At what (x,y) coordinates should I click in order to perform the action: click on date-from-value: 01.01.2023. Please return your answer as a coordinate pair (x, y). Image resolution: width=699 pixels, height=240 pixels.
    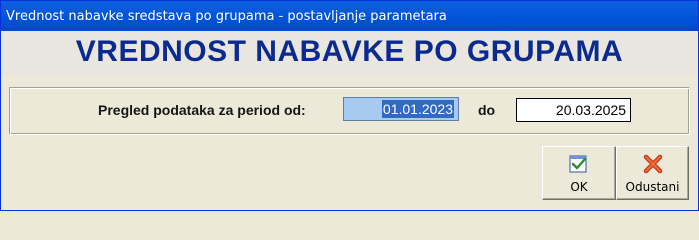
    Looking at the image, I should click on (417, 109).